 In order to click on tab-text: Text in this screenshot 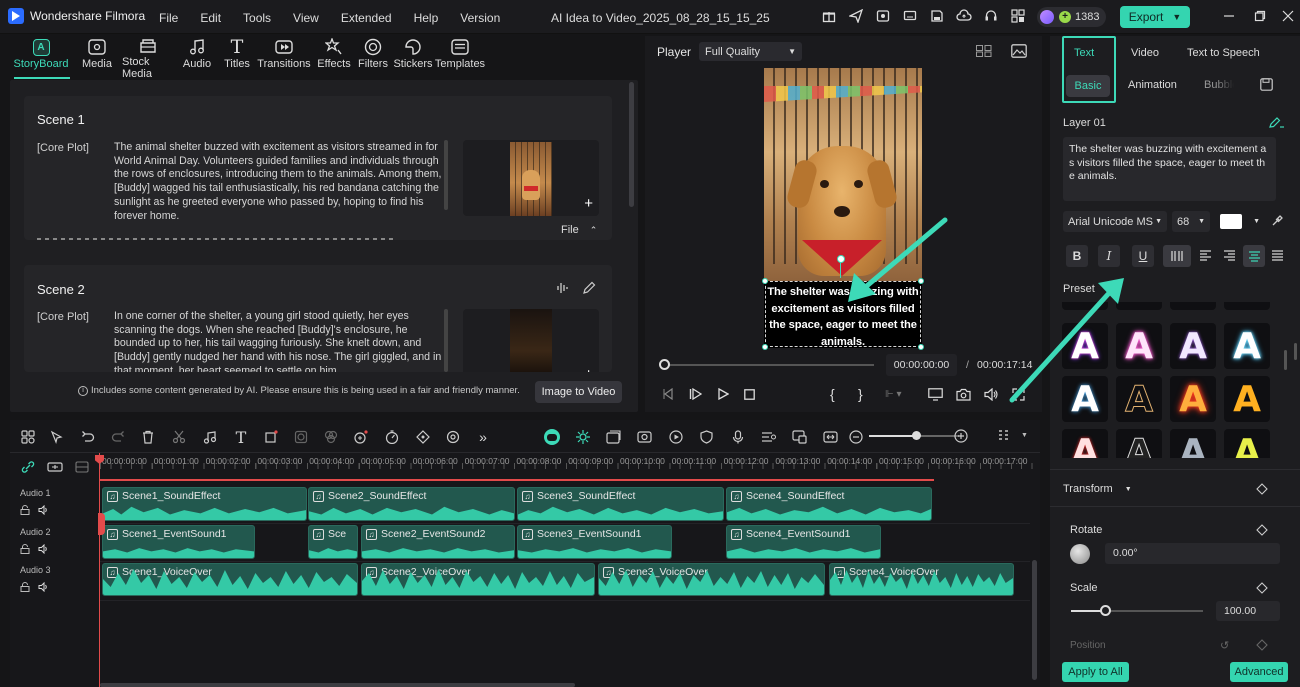, I will do `click(1084, 53)`.